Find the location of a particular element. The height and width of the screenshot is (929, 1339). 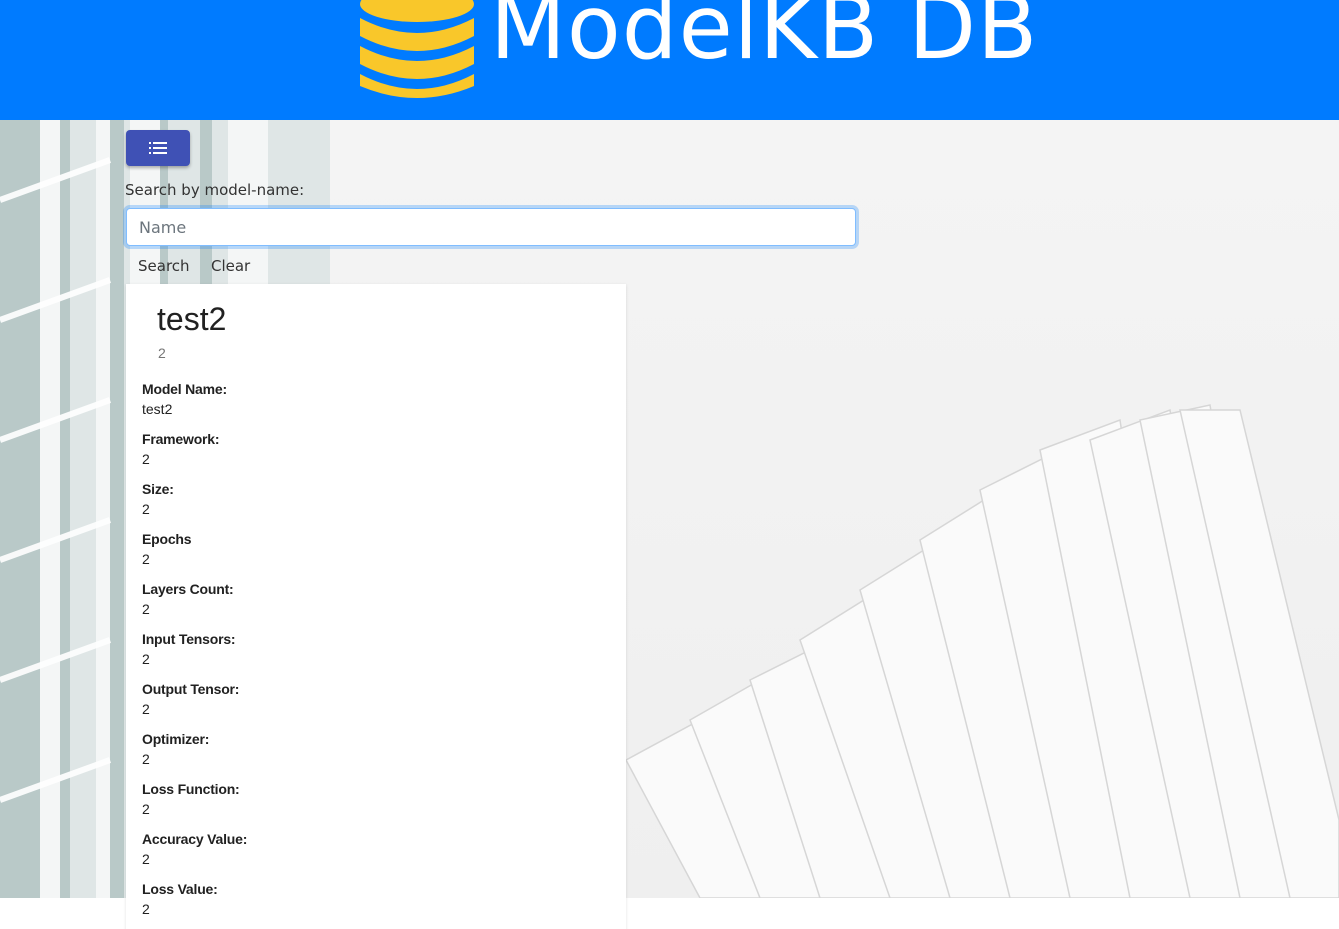

field-model-name: Model Name: test2 is located at coordinates (184, 399).